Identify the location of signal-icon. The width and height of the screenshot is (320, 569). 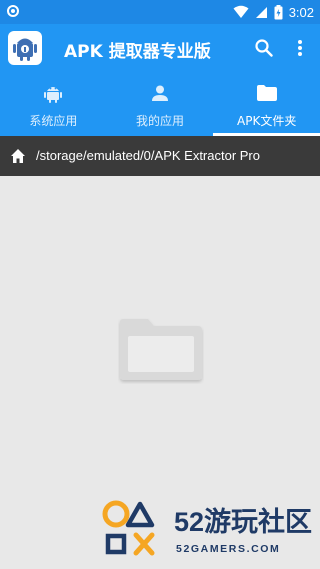
(261, 12).